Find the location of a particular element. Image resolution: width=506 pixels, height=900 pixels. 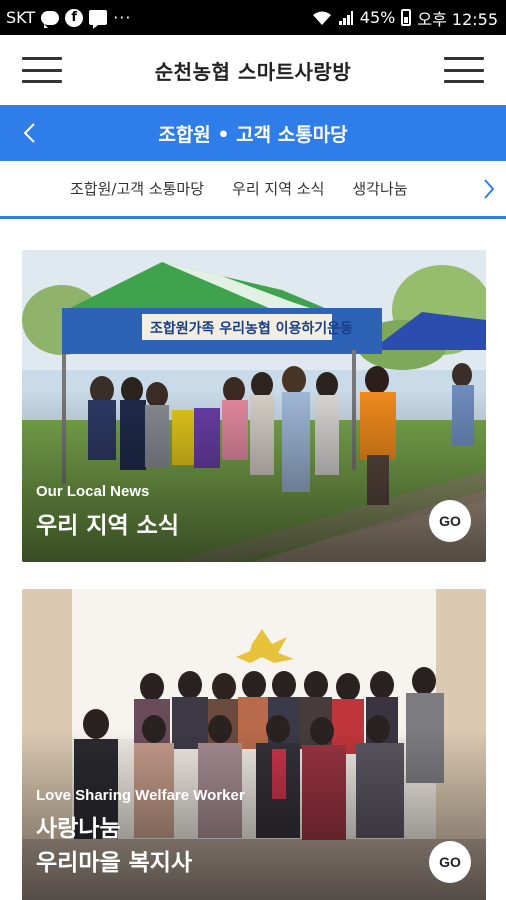

carrier-label: SKT is located at coordinates (21, 17).